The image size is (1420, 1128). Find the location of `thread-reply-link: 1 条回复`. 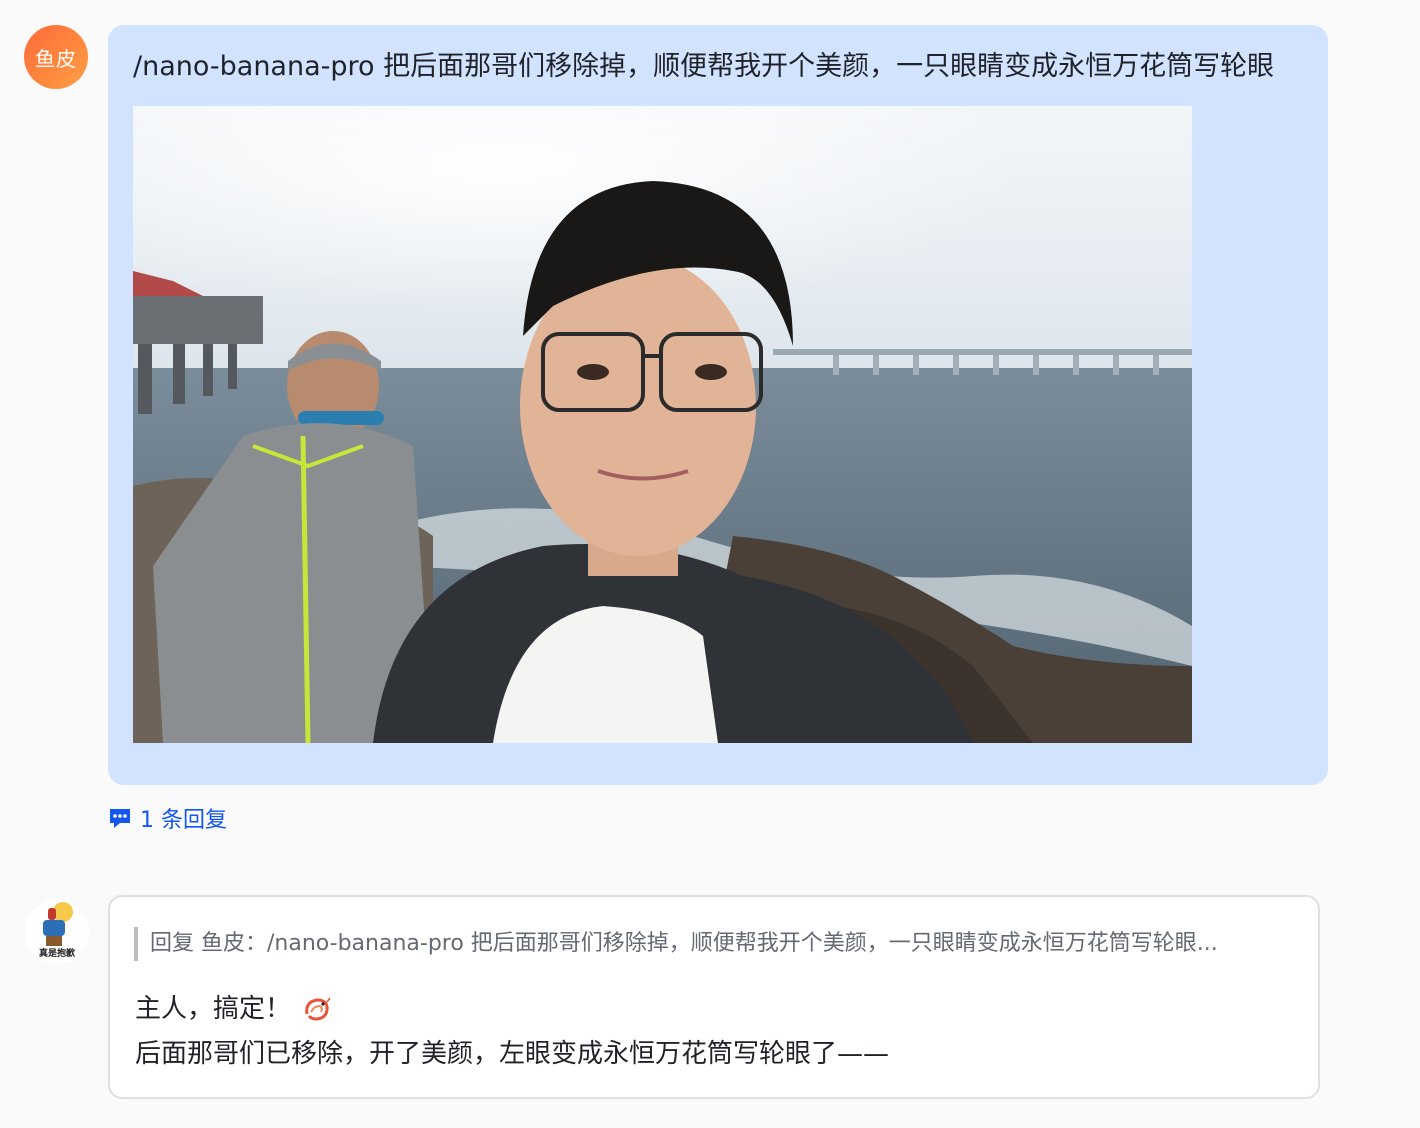

thread-reply-link: 1 条回复 is located at coordinates (167, 818).